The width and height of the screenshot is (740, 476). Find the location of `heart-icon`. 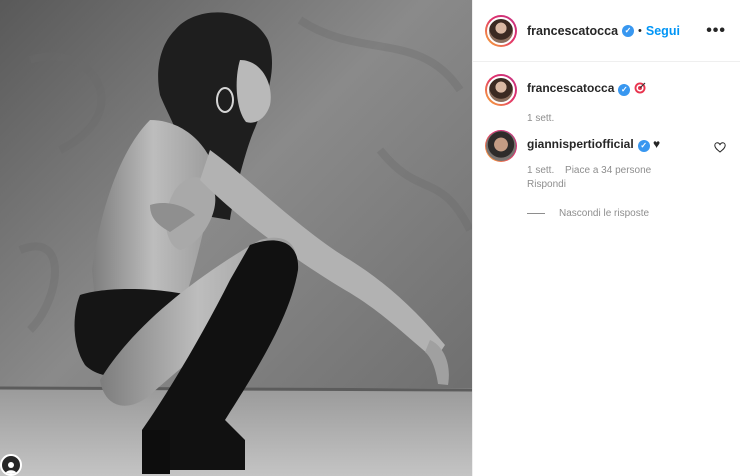

heart-icon is located at coordinates (720, 149).